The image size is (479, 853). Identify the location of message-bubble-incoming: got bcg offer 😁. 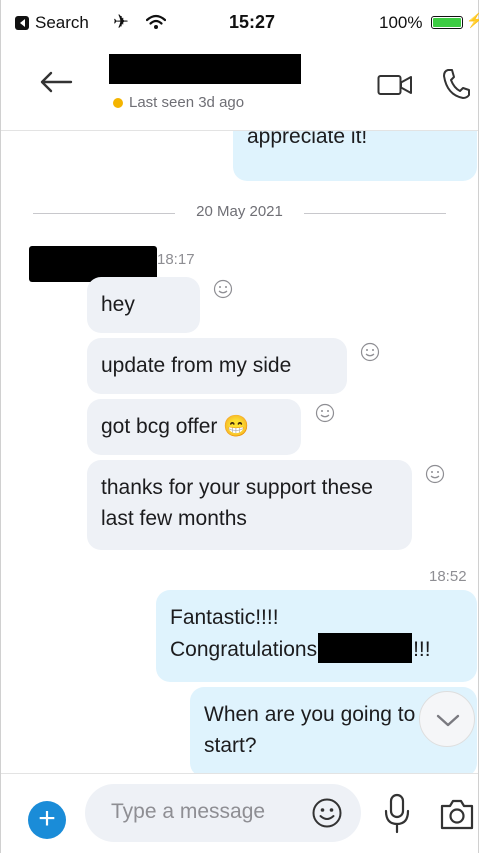
(194, 427).